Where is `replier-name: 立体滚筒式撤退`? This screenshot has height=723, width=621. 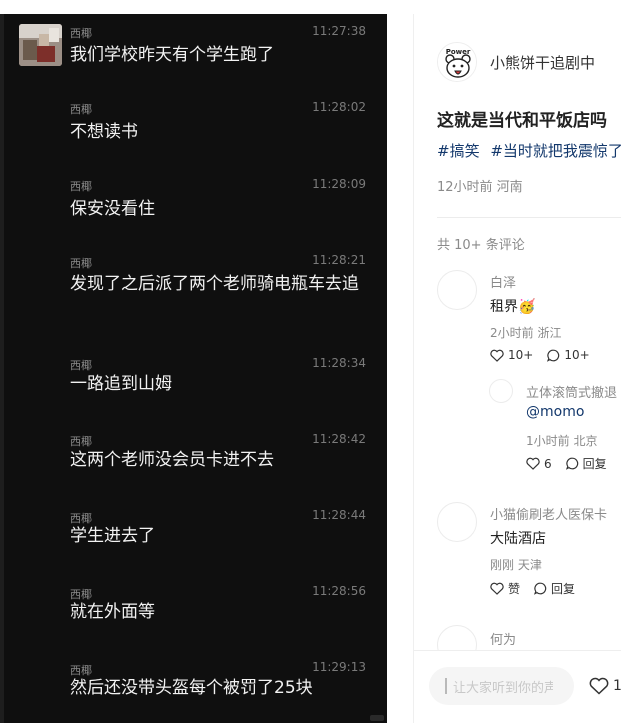 replier-name: 立体滚筒式撤退 is located at coordinates (571, 391).